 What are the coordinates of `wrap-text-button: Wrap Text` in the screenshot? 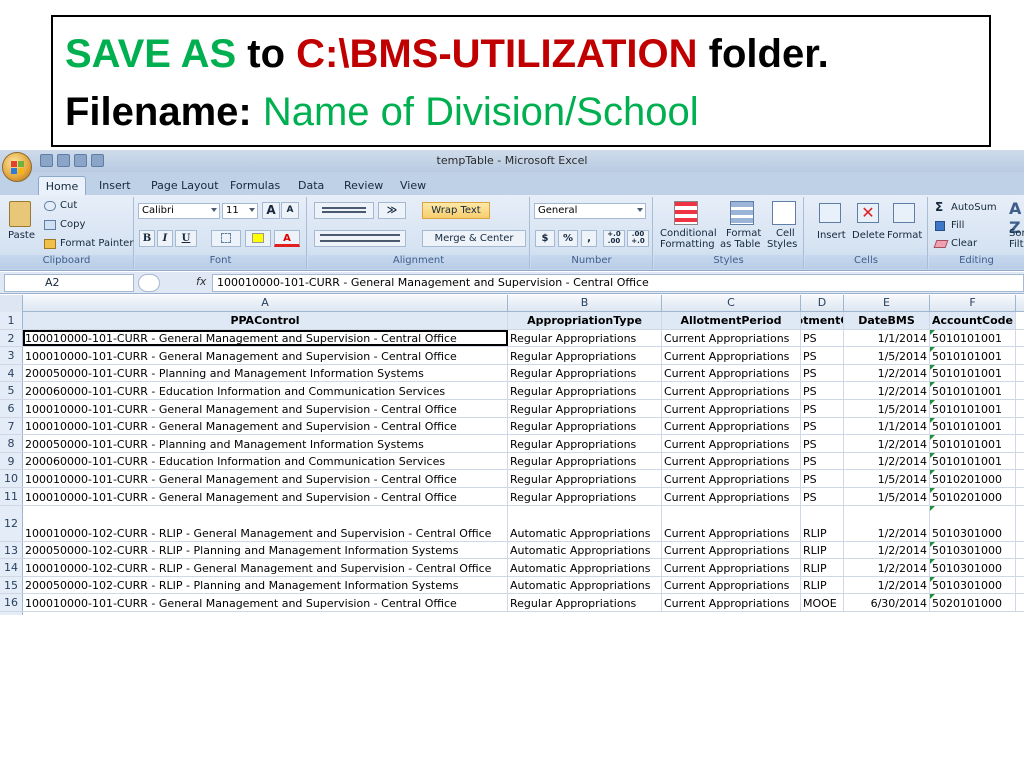 It's located at (456, 210).